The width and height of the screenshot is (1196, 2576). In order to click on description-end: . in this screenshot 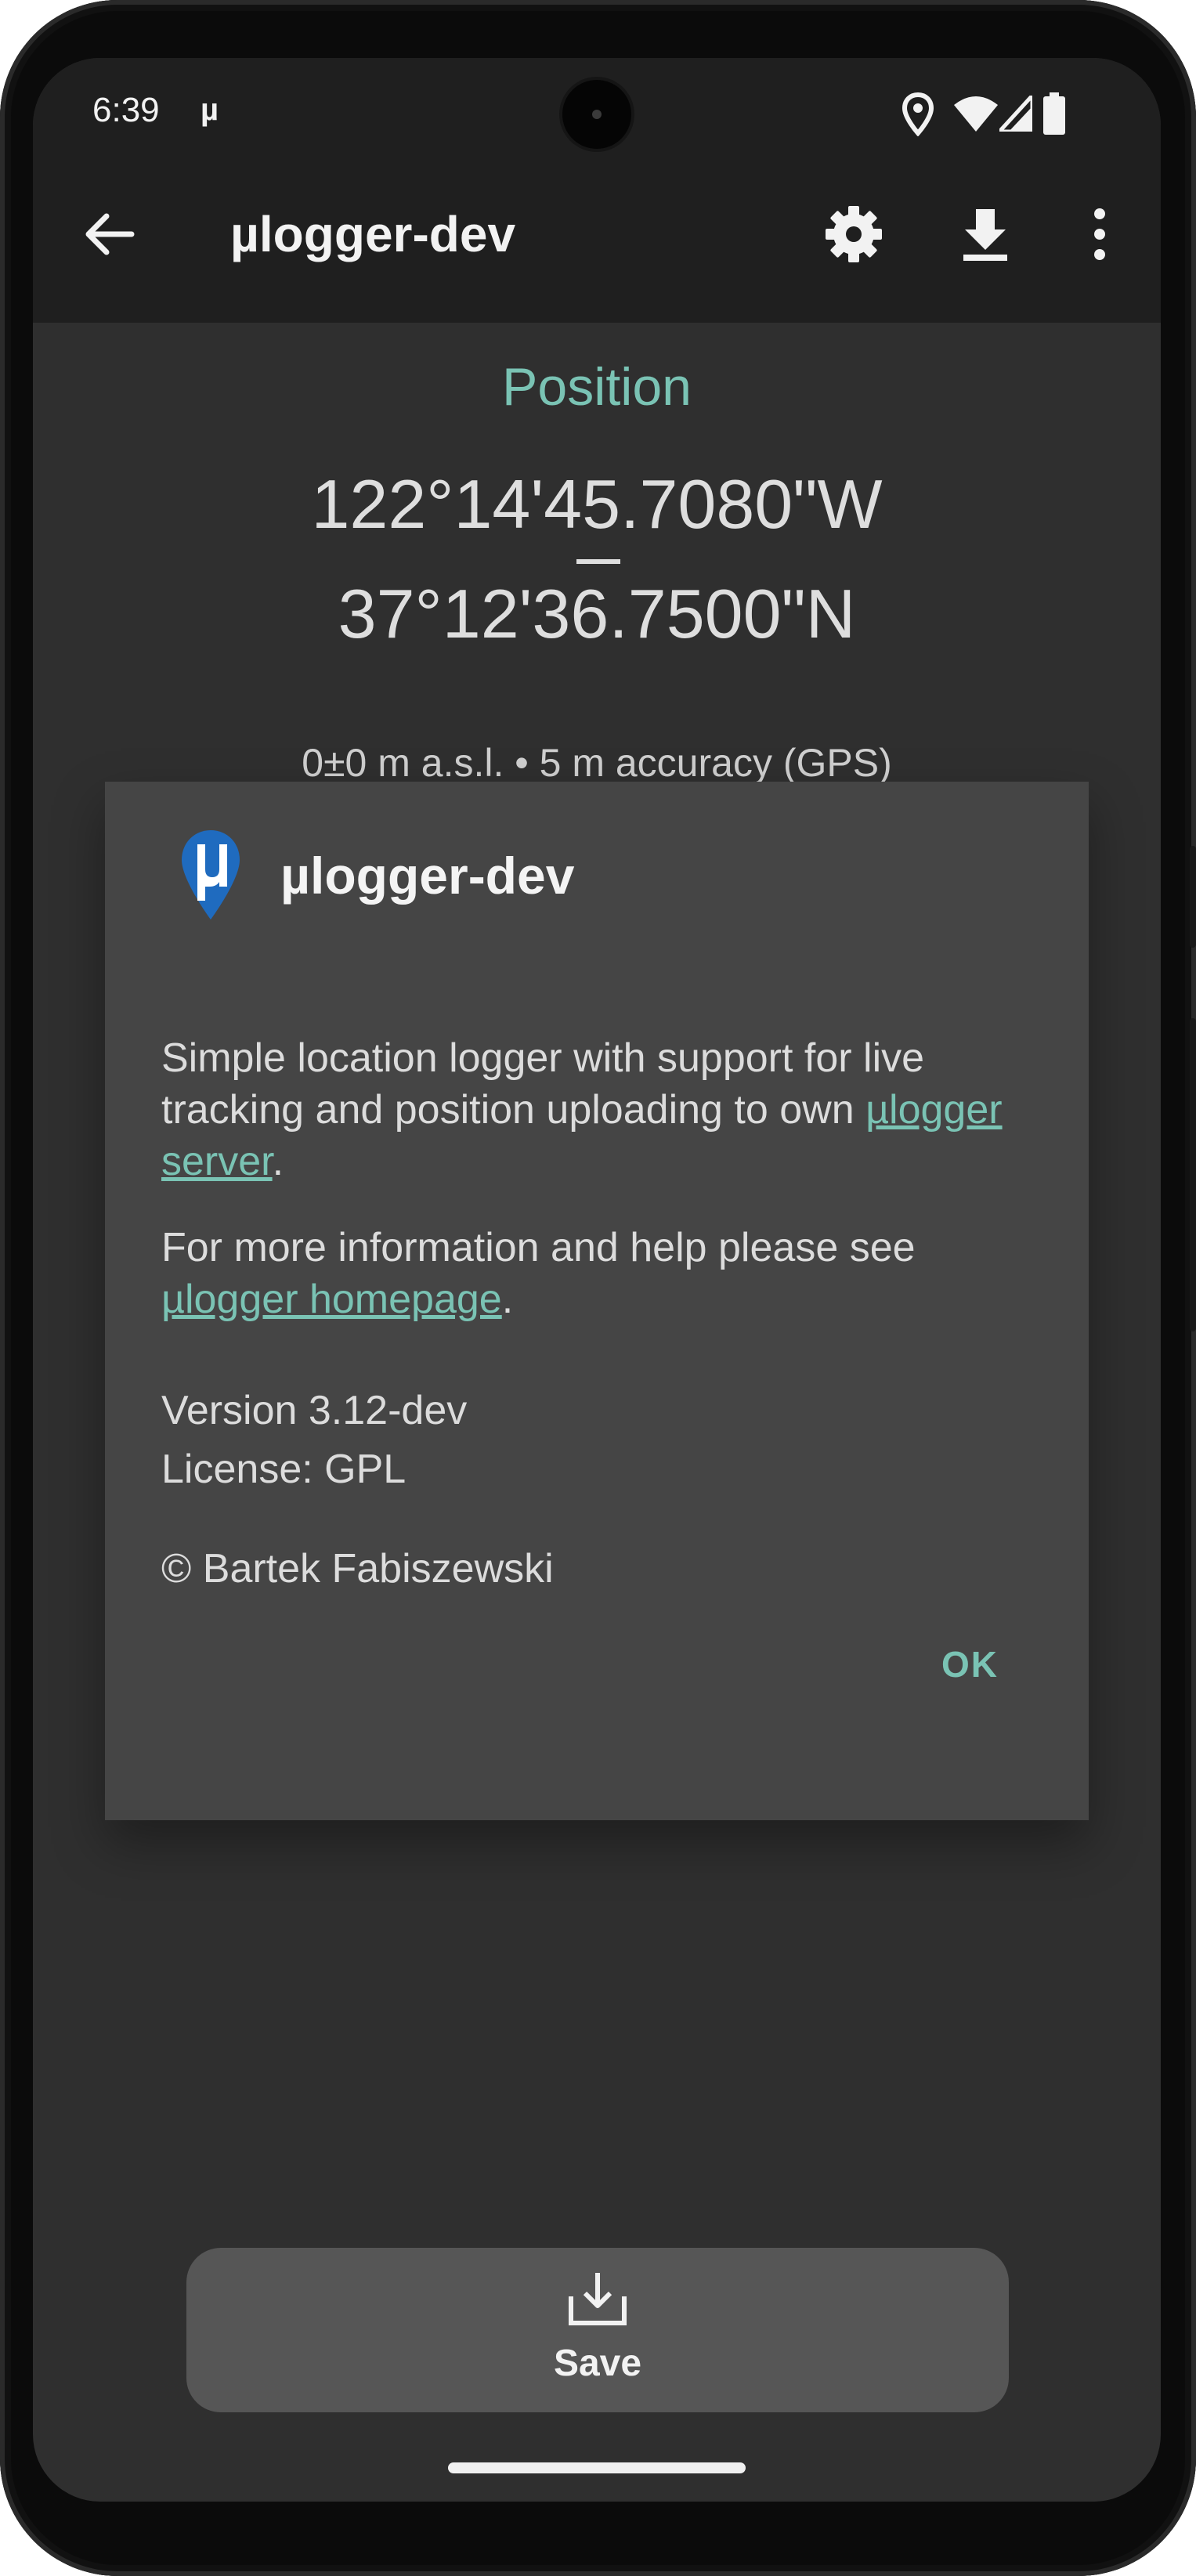, I will do `click(278, 1161)`.